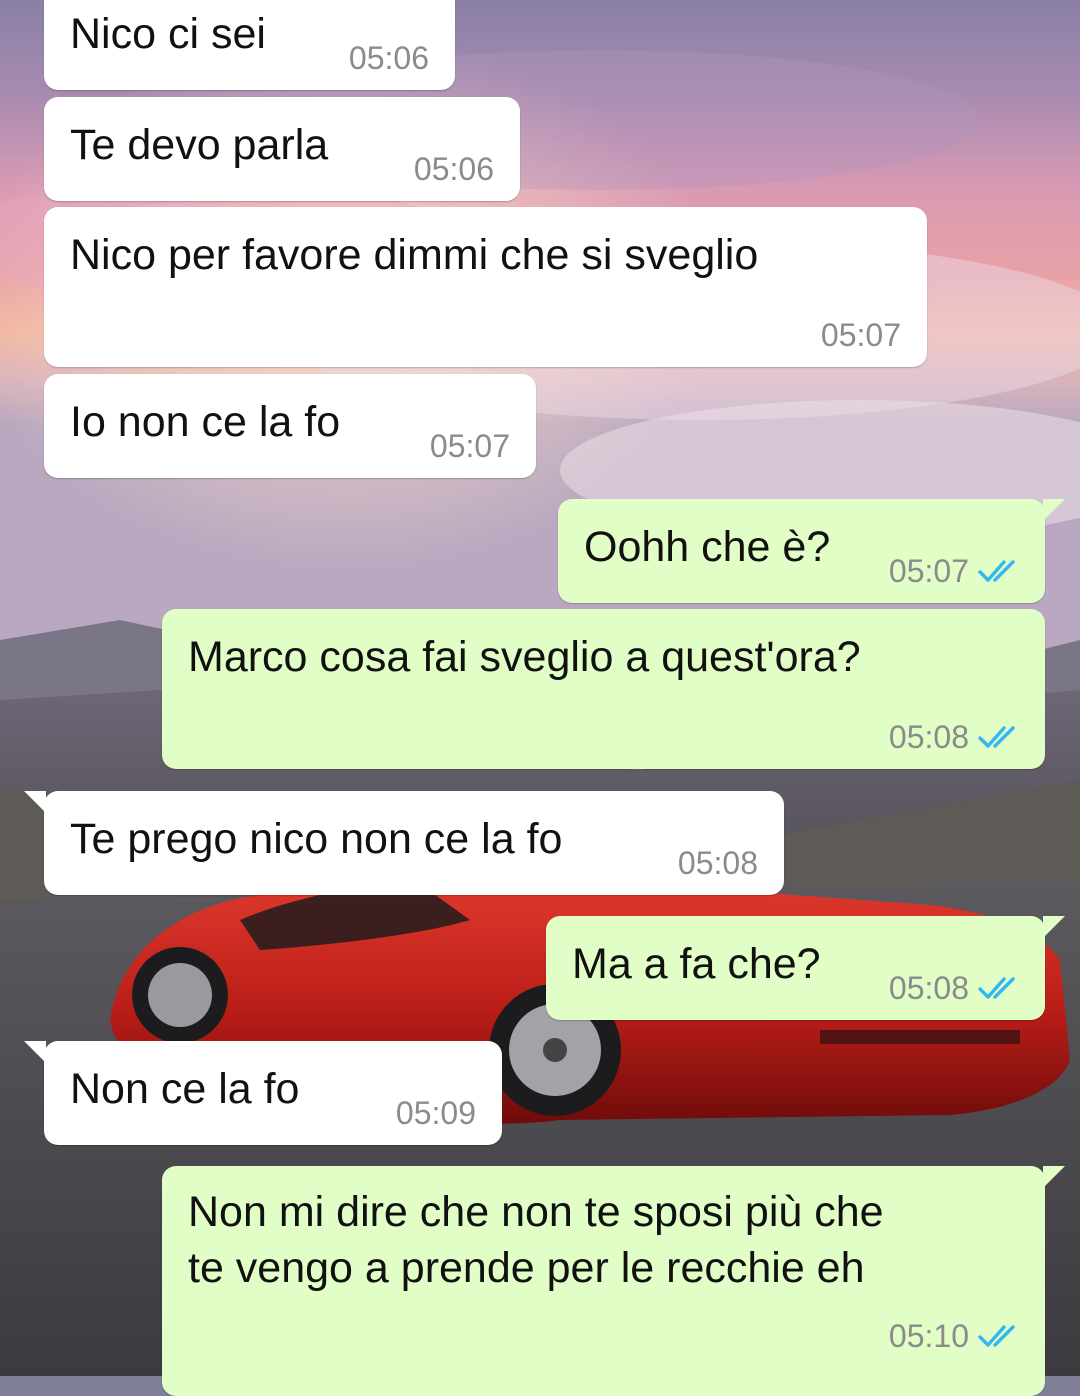 The image size is (1080, 1396). Describe the element at coordinates (185, 1089) in the screenshot. I see `message-text: Non ce la fo` at that location.